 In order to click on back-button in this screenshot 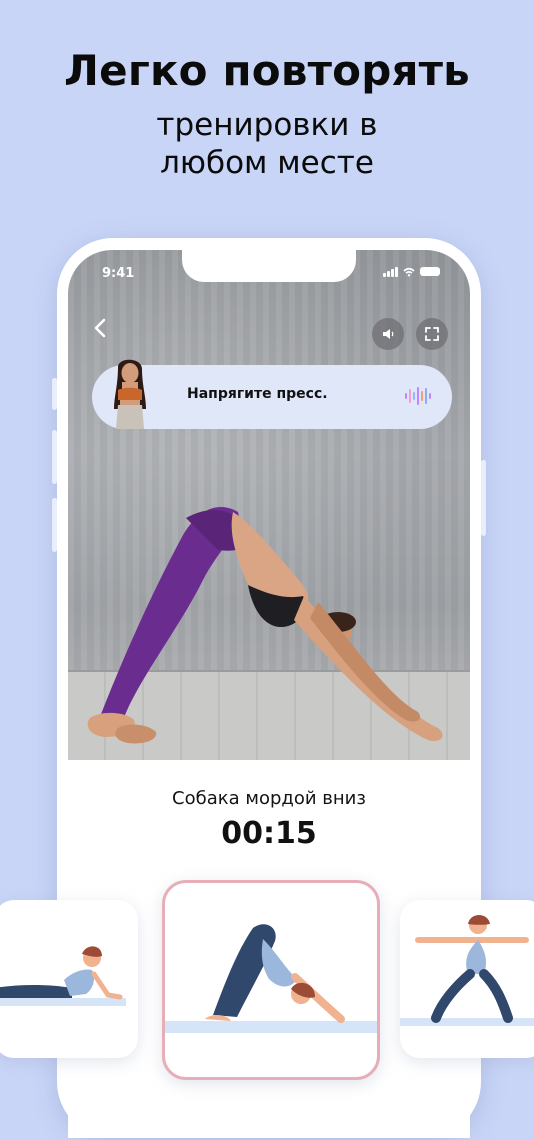, I will do `click(100, 328)`.